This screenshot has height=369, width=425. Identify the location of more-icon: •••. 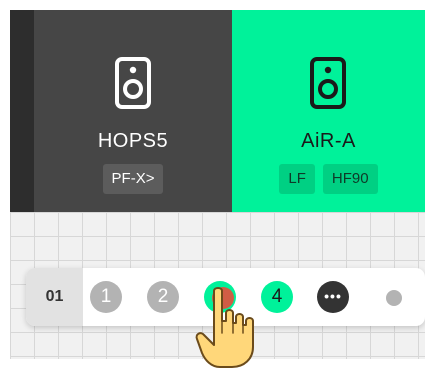
(333, 297).